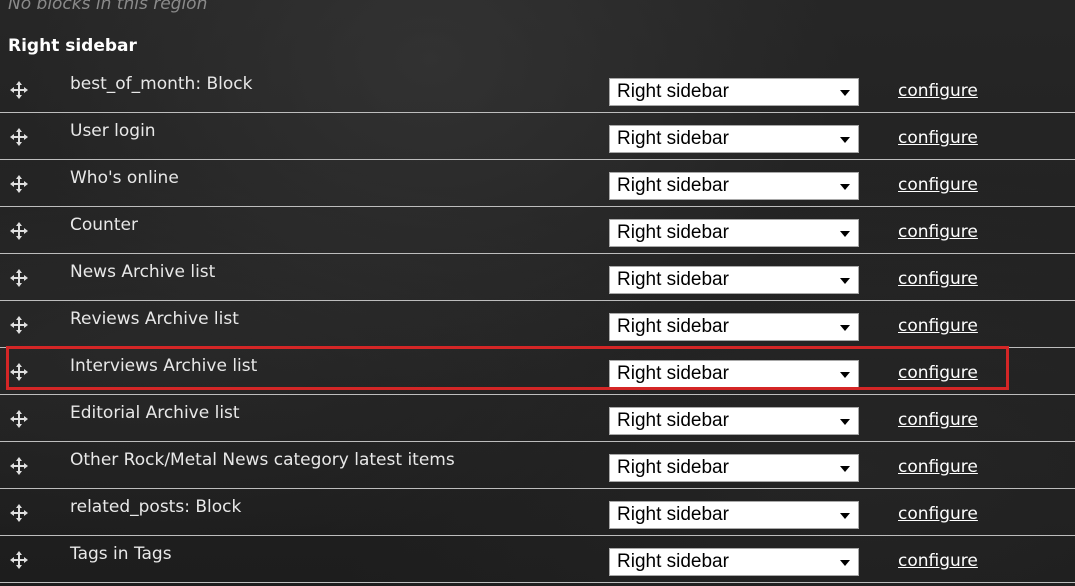 This screenshot has height=586, width=1075. What do you see at coordinates (72, 46) in the screenshot?
I see `region-title: Right sidebar` at bounding box center [72, 46].